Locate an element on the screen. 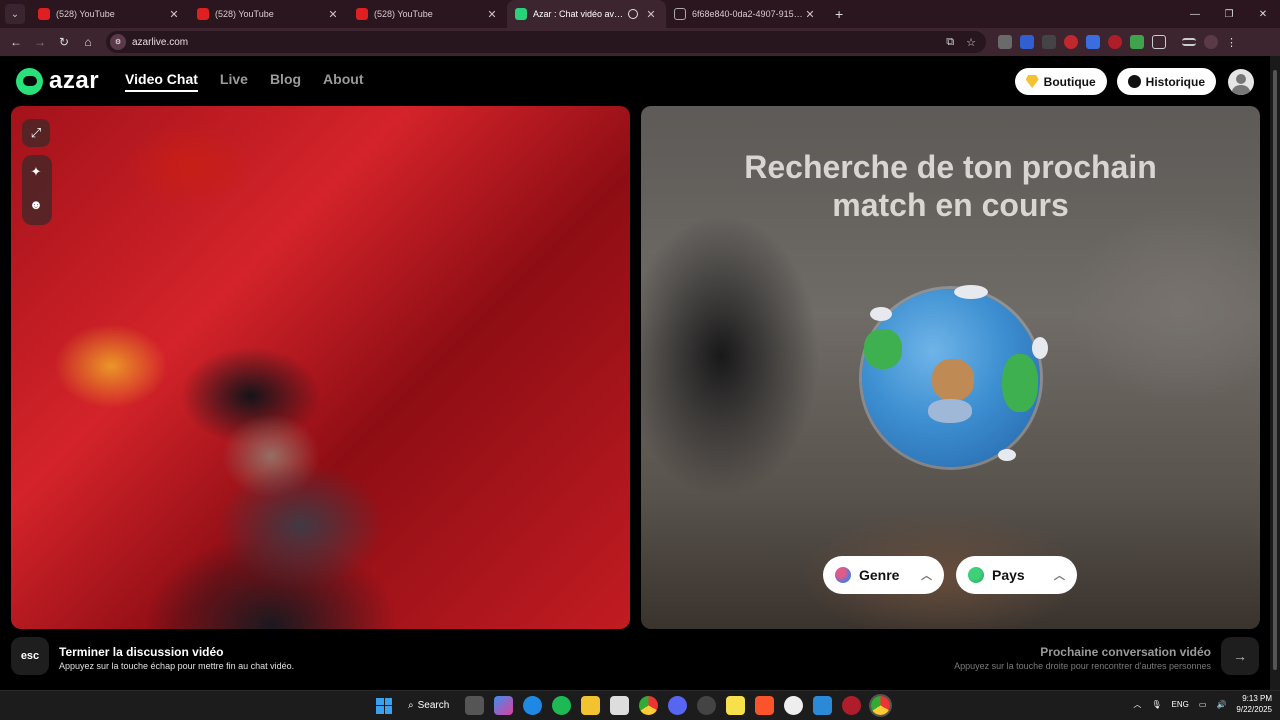 The width and height of the screenshot is (1280, 720). edge-icon is located at coordinates (533, 705).